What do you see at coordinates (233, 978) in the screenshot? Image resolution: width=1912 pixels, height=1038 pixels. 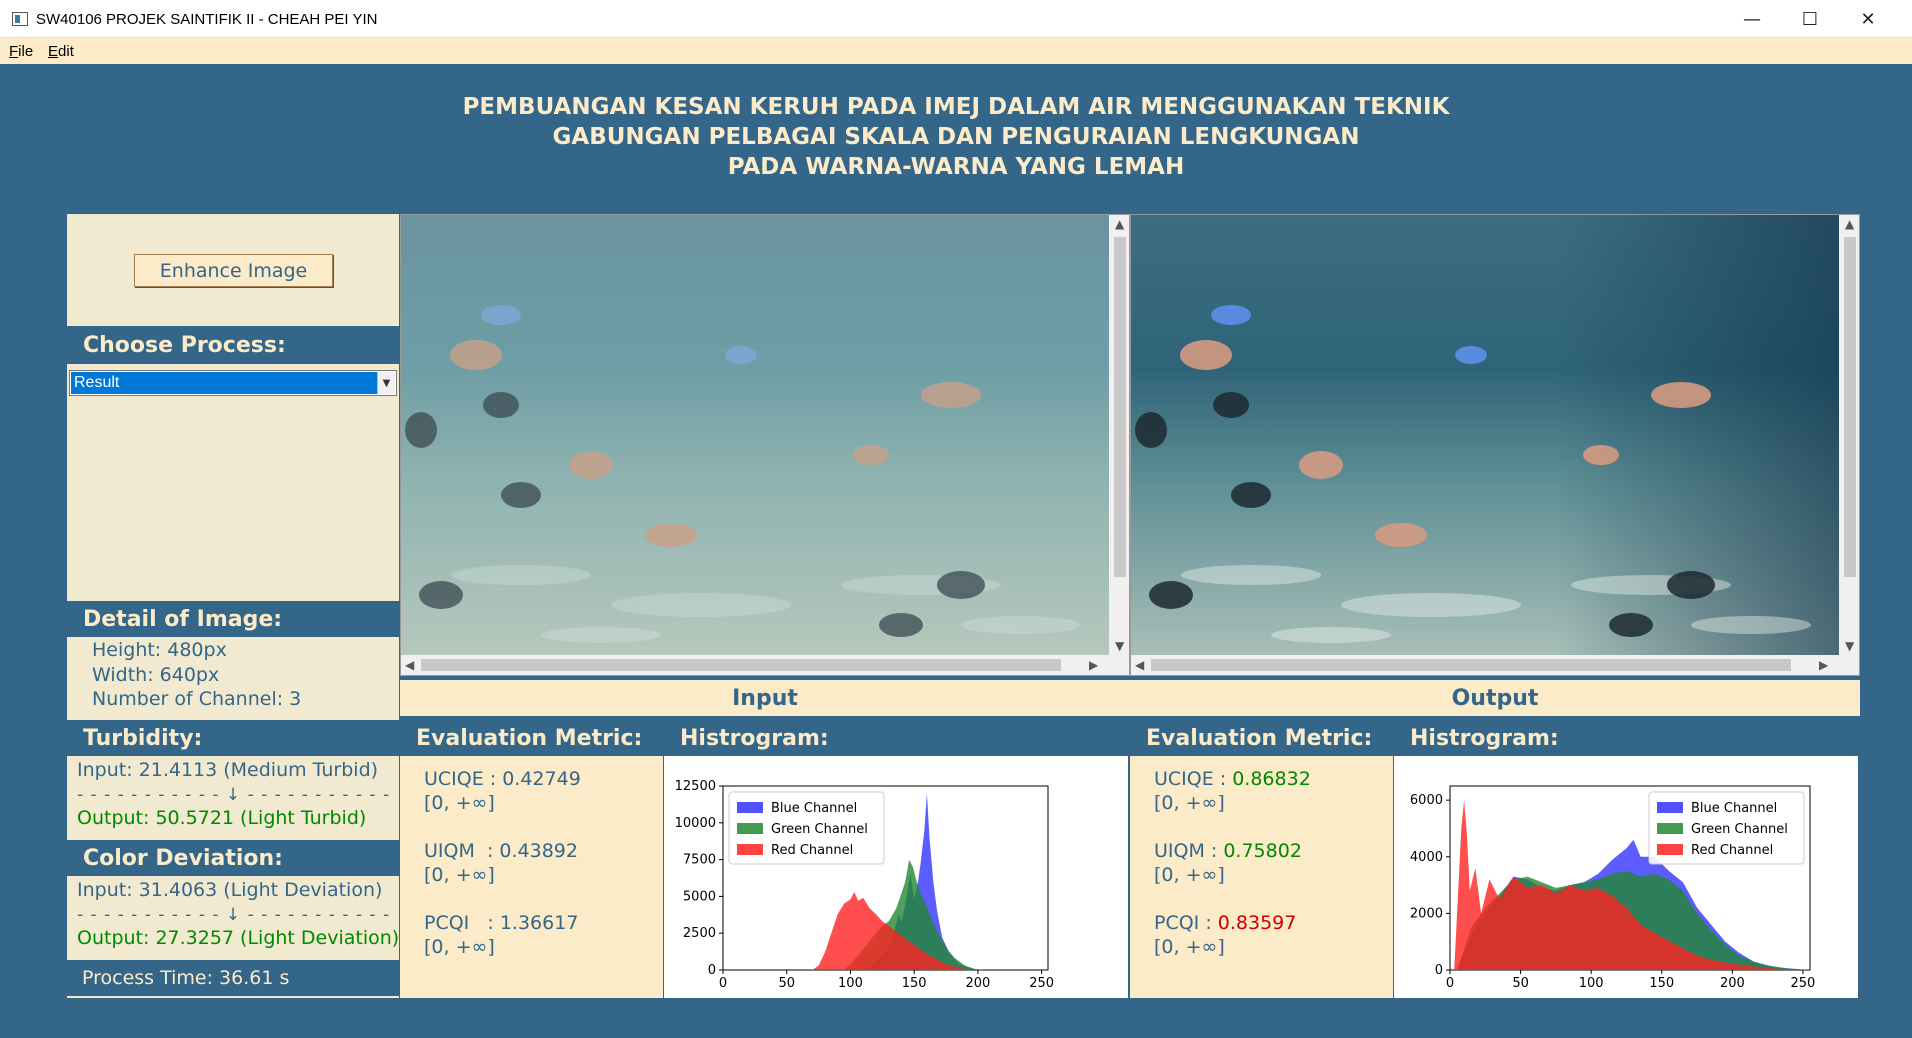 I see `process-time: Process Time: 36.61 s` at bounding box center [233, 978].